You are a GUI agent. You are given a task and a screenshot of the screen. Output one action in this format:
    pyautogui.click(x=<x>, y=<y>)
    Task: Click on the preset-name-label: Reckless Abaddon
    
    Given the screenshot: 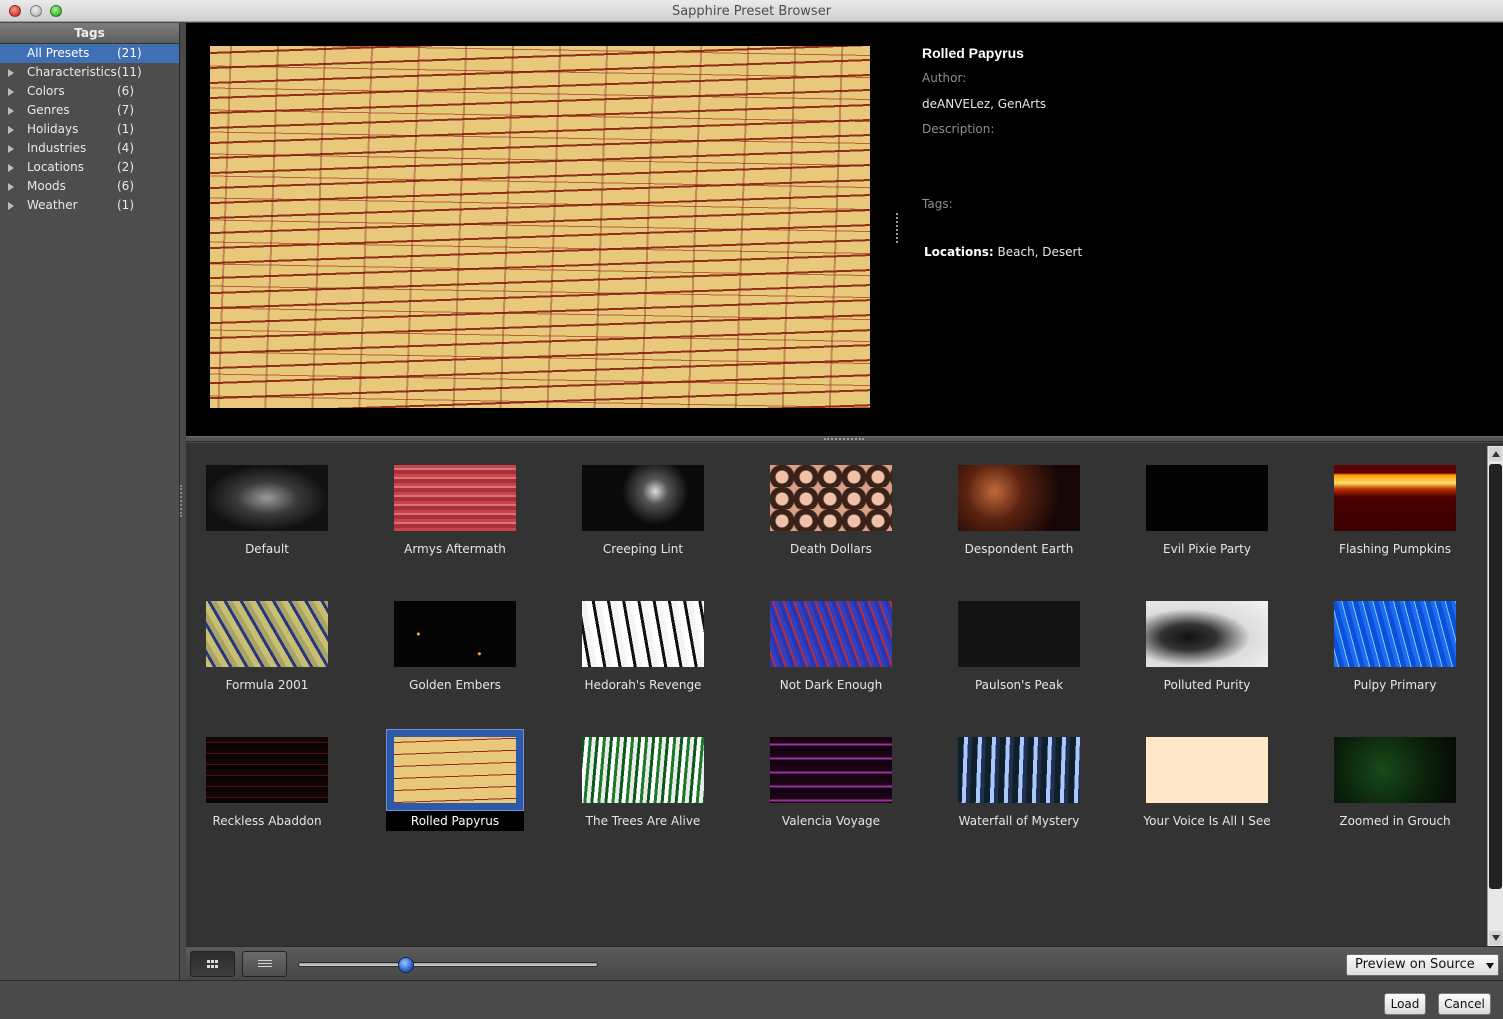 What is the action you would take?
    pyautogui.click(x=267, y=821)
    